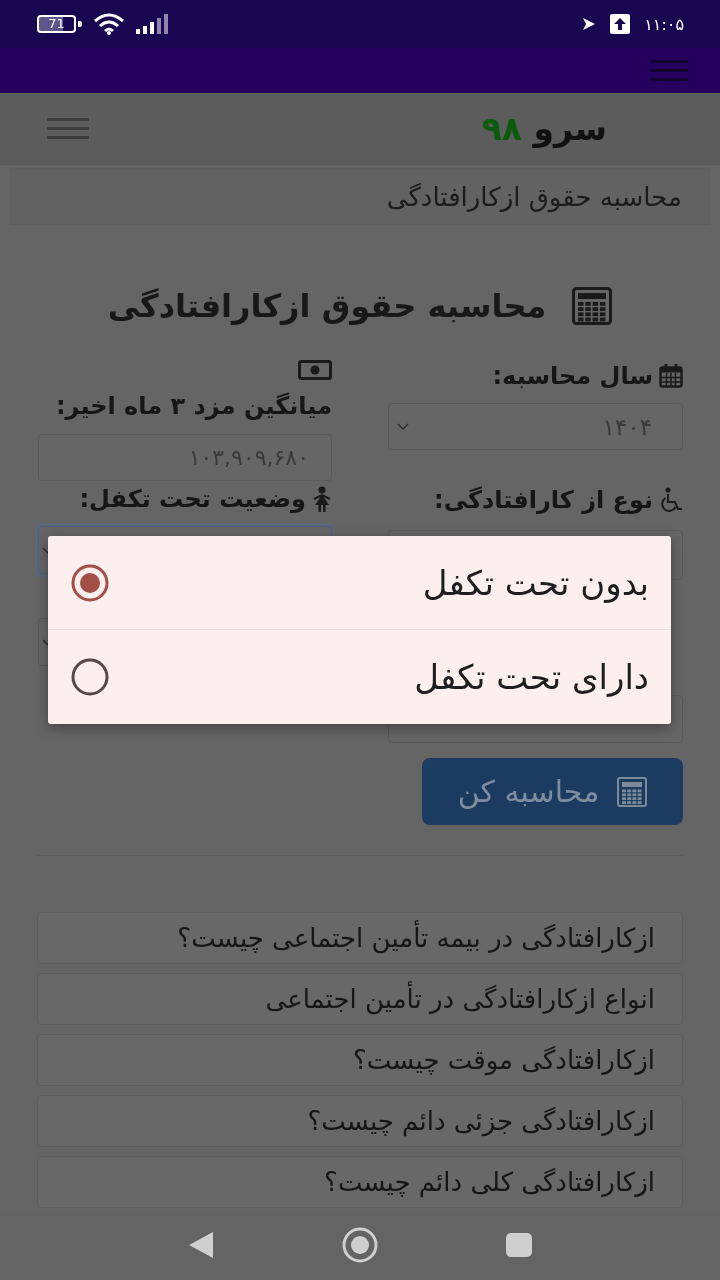 The width and height of the screenshot is (720, 1280). What do you see at coordinates (403, 426) in the screenshot?
I see `chevron-down-icon` at bounding box center [403, 426].